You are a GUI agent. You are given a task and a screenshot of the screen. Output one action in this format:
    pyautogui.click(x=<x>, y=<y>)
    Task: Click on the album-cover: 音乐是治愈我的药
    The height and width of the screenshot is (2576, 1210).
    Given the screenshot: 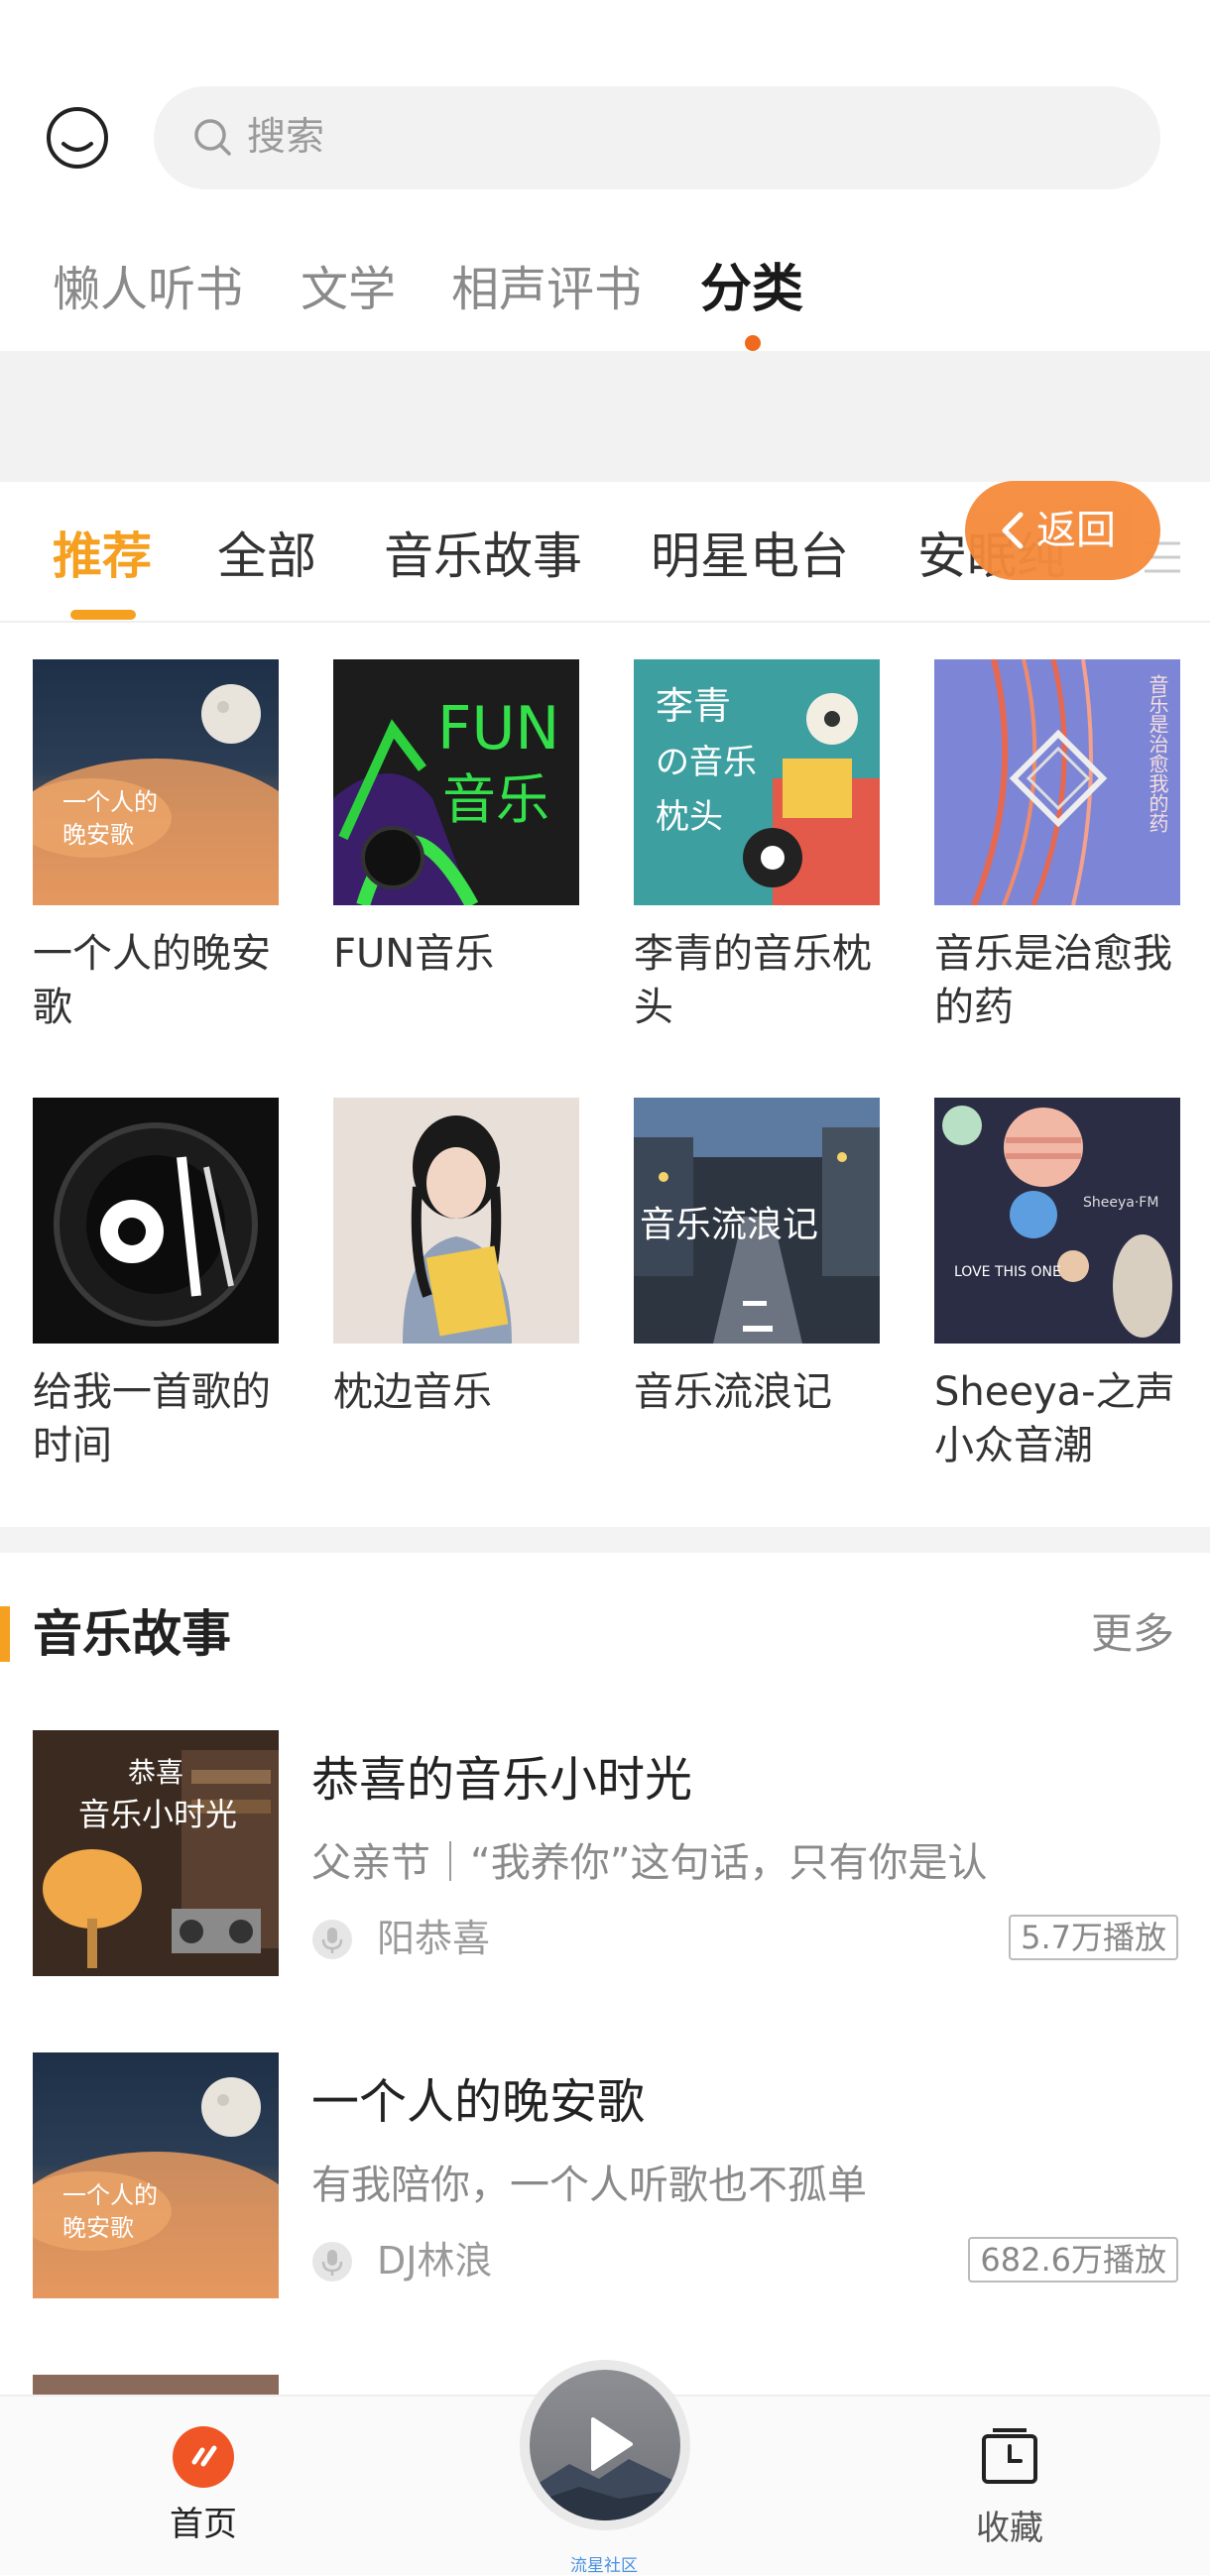 What is the action you would take?
    pyautogui.click(x=1057, y=782)
    